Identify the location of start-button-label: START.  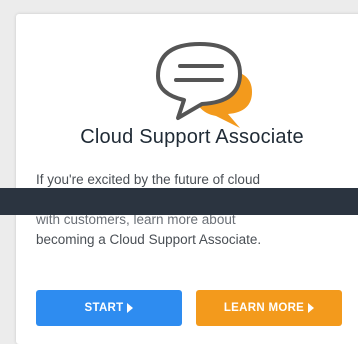
(104, 308).